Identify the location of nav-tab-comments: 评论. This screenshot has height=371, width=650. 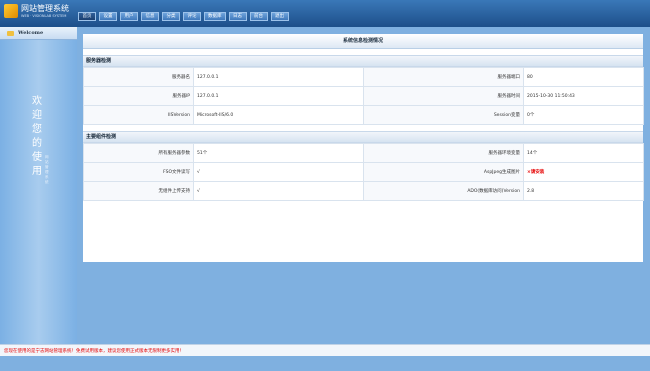
(192, 16).